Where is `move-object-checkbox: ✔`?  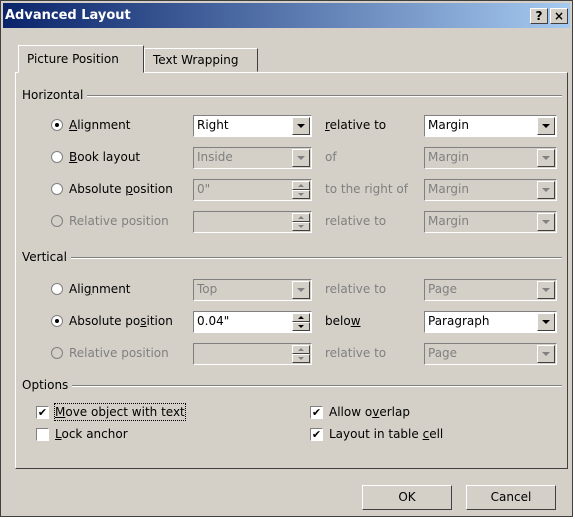 move-object-checkbox: ✔ is located at coordinates (42, 412).